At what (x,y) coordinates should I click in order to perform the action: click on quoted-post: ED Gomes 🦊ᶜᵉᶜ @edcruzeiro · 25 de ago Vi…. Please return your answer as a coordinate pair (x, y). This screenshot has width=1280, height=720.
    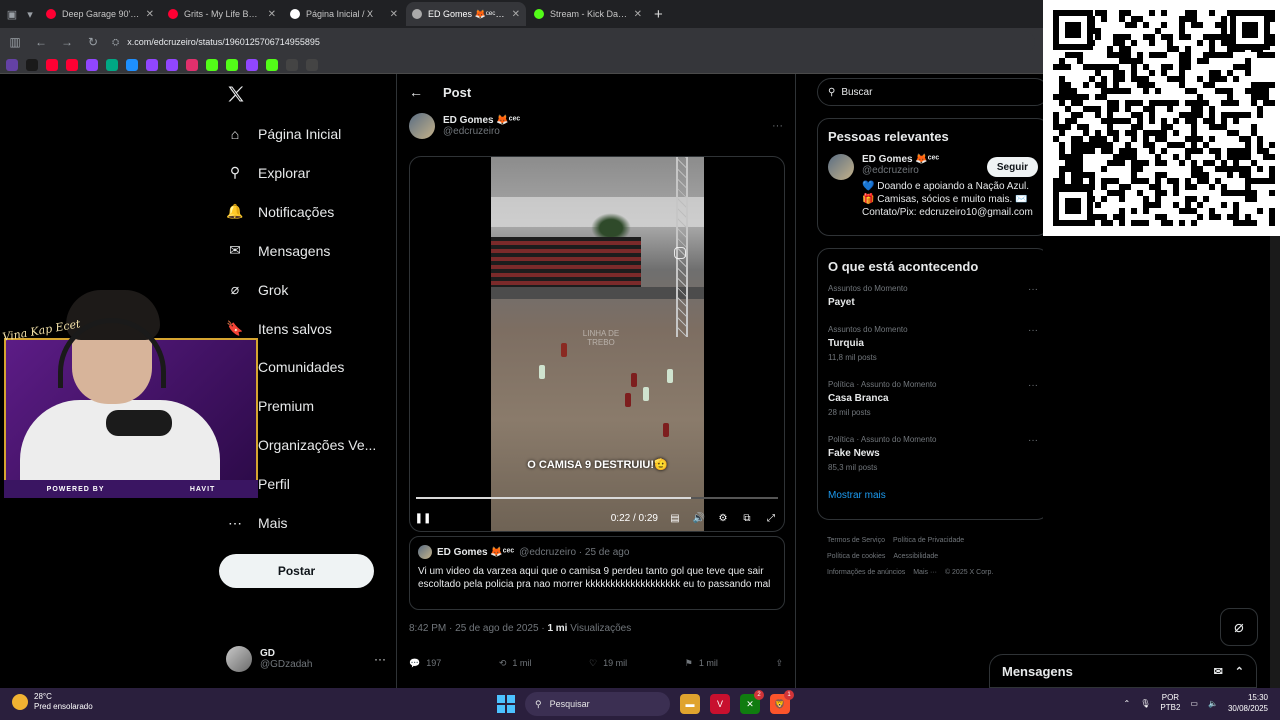
    Looking at the image, I should click on (597, 573).